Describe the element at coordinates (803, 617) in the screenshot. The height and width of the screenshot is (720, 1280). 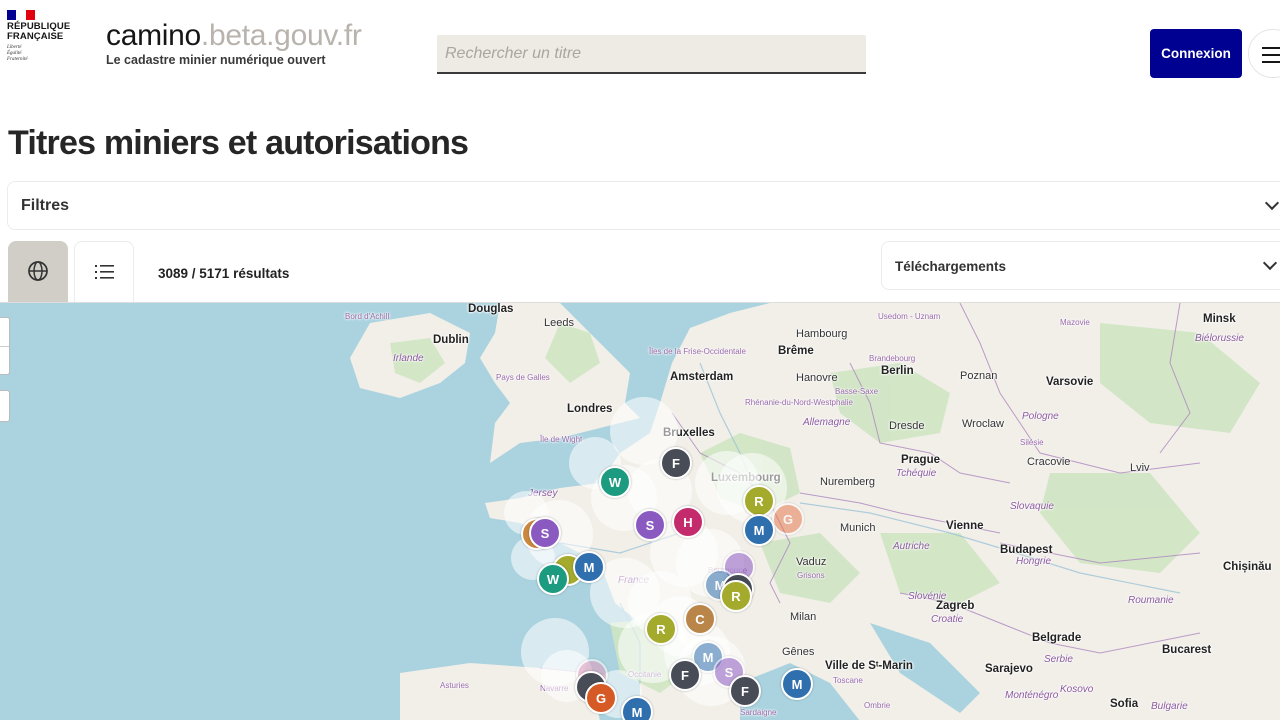
I see `map-place-label: Milan` at that location.